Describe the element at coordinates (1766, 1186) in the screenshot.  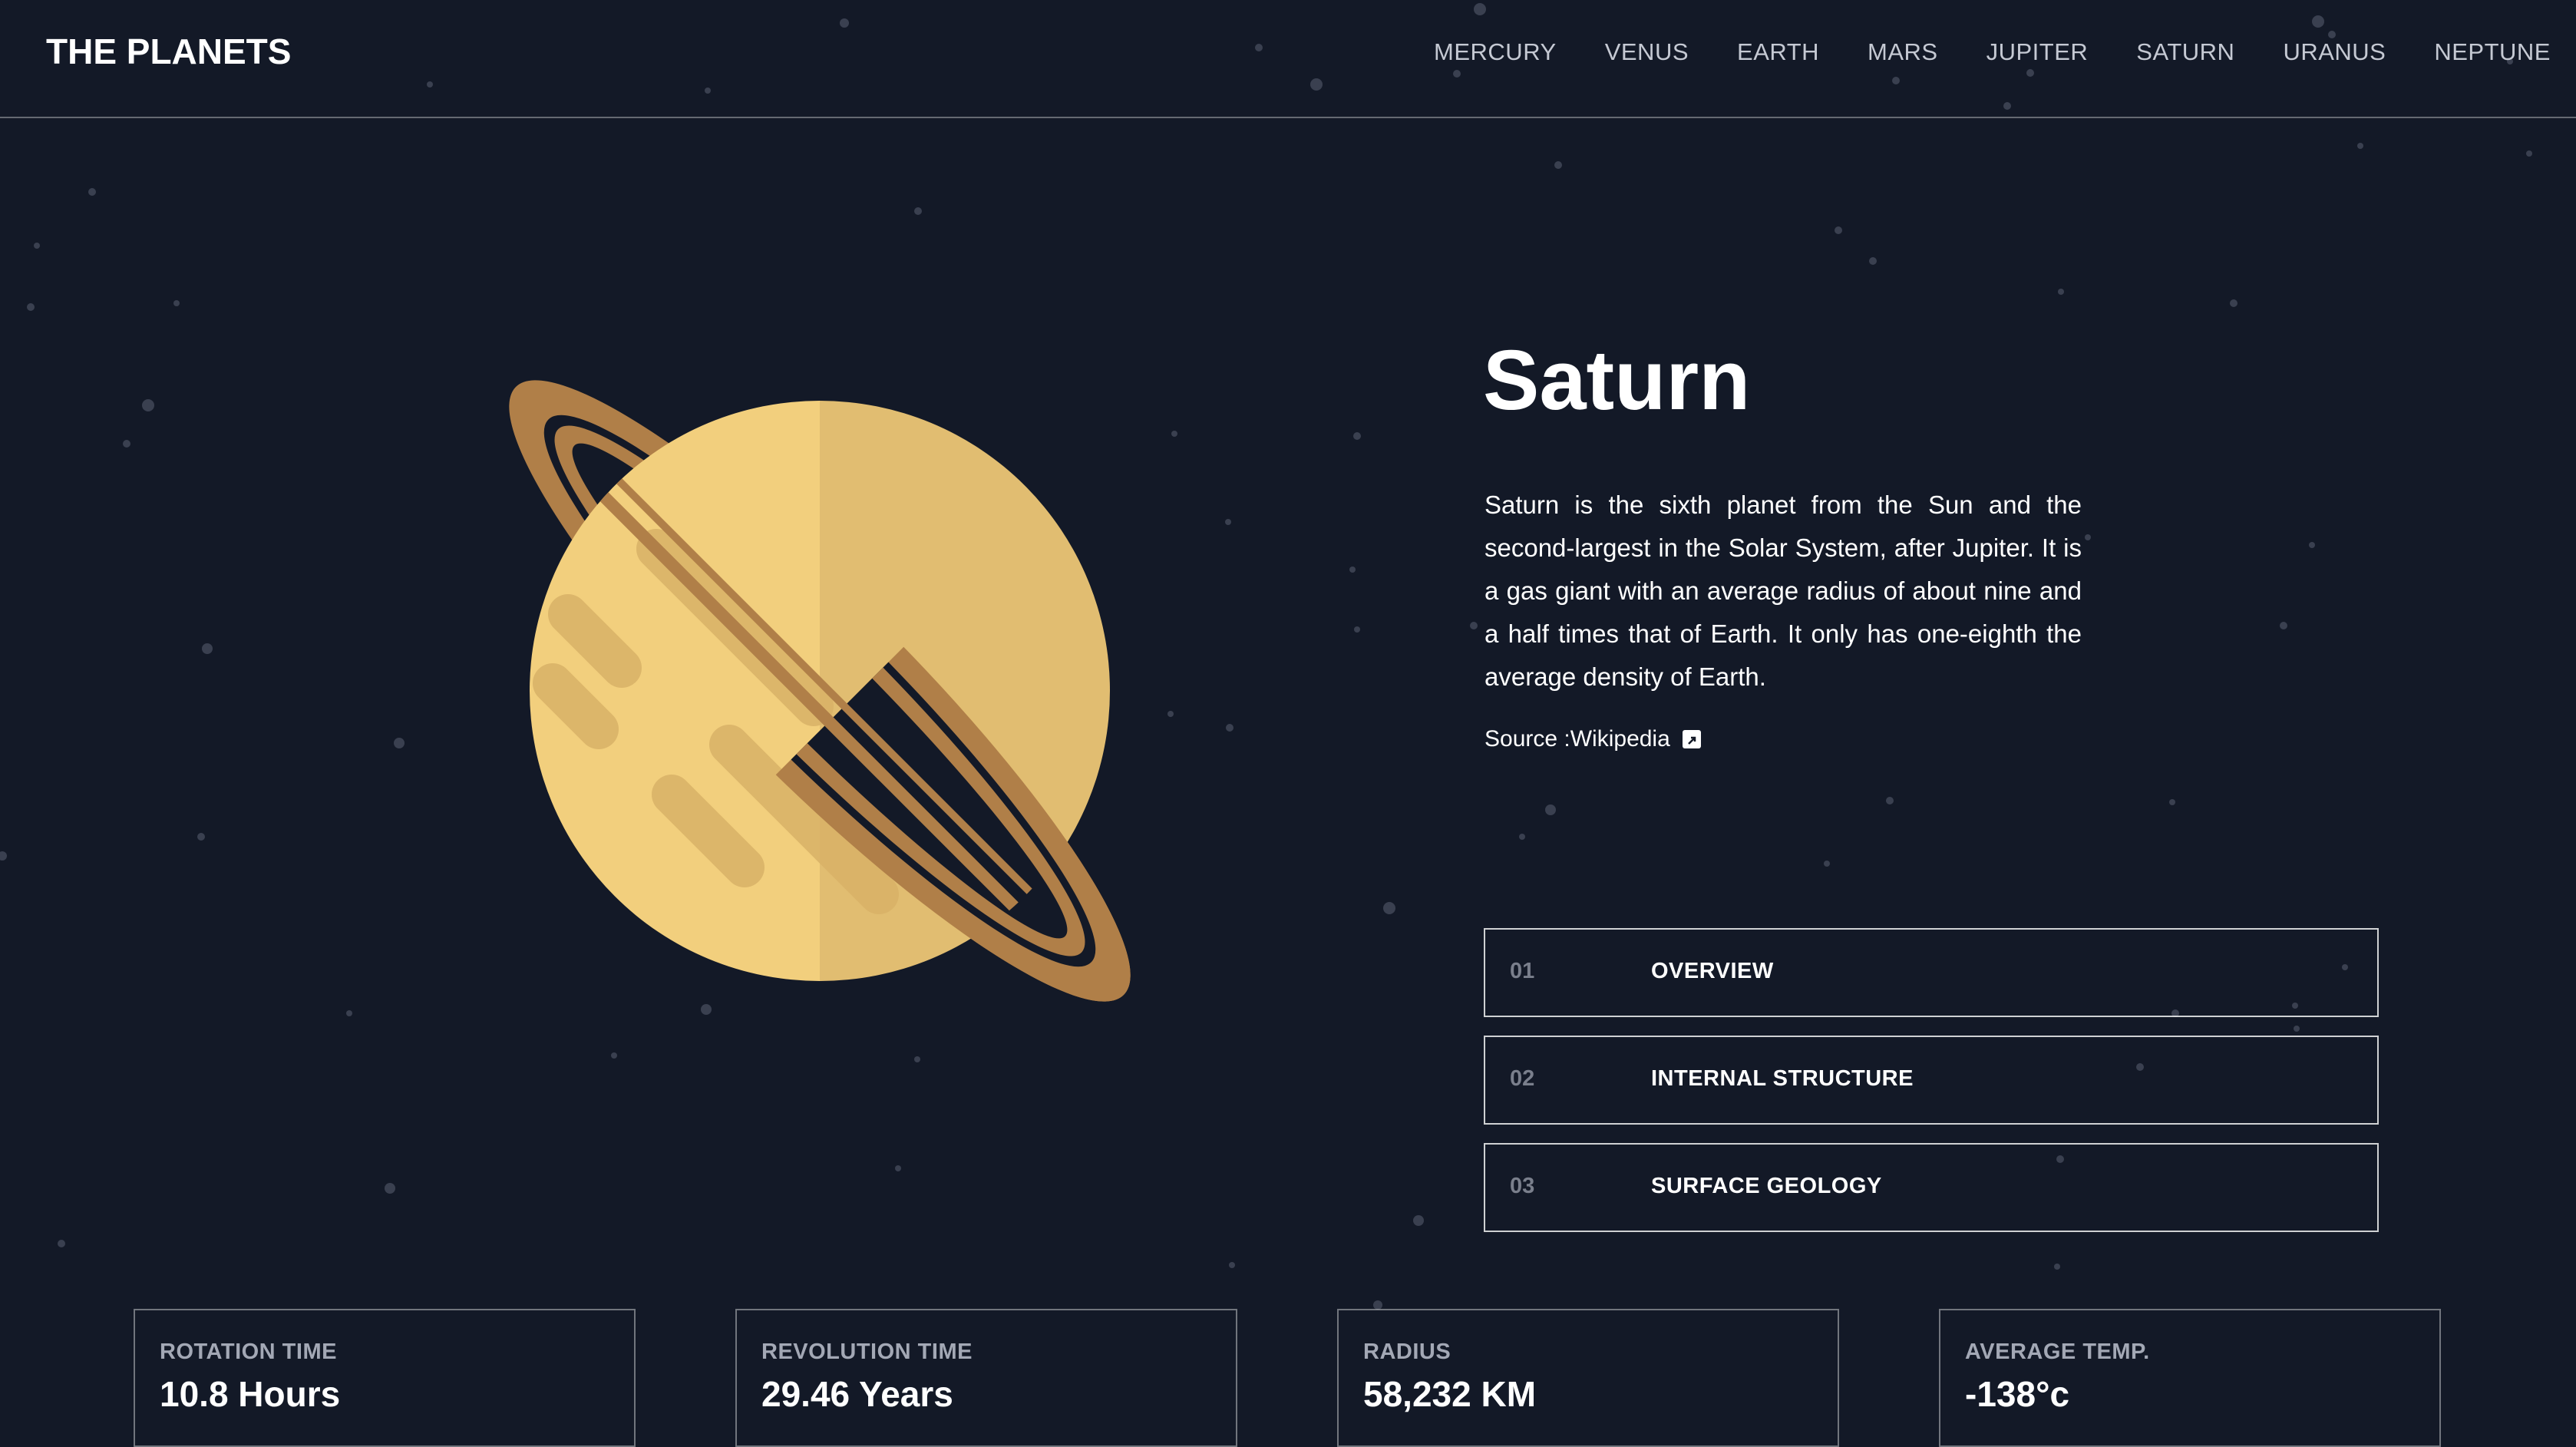
I see `tab-label: SURFACE GEOLOGY` at that location.